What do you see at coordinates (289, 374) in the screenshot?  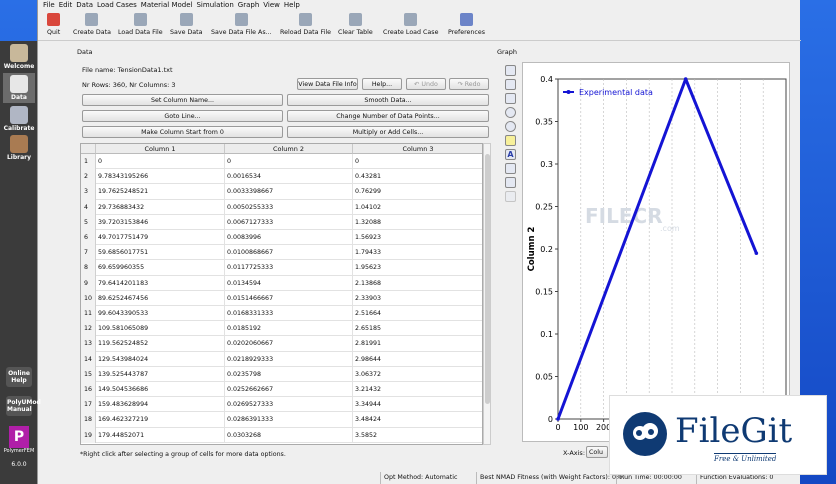 I see `table-cell: 0.0235798` at bounding box center [289, 374].